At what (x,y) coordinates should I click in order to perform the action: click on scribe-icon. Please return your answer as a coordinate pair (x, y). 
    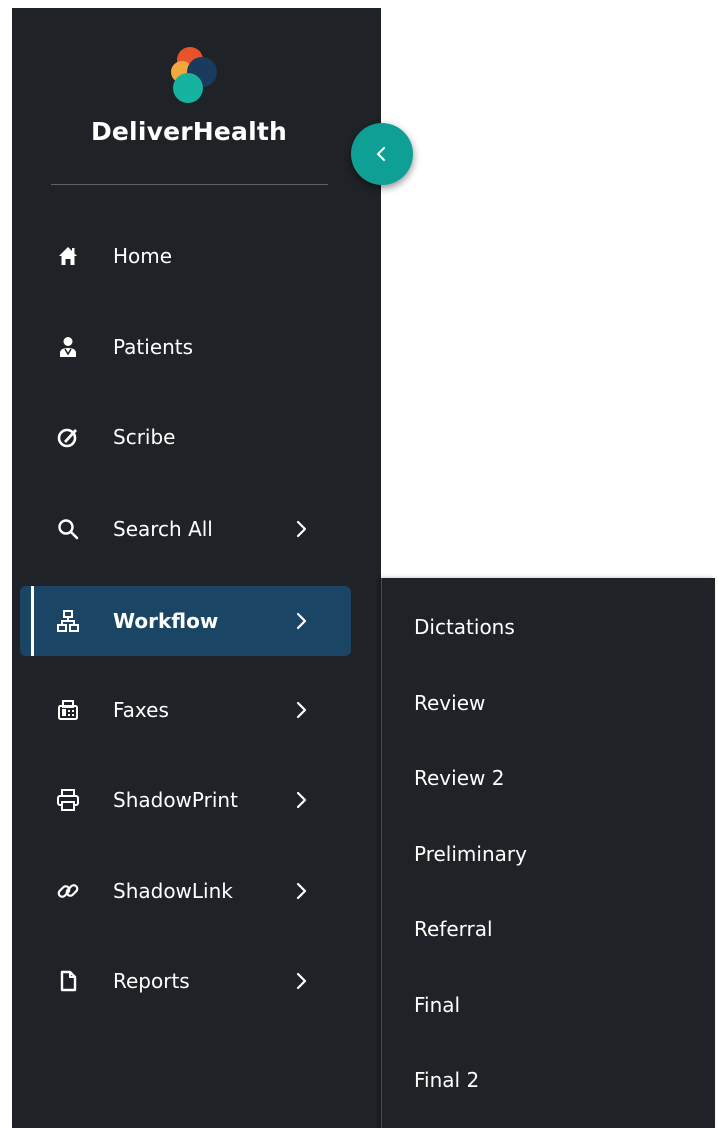
    Looking at the image, I should click on (67, 438).